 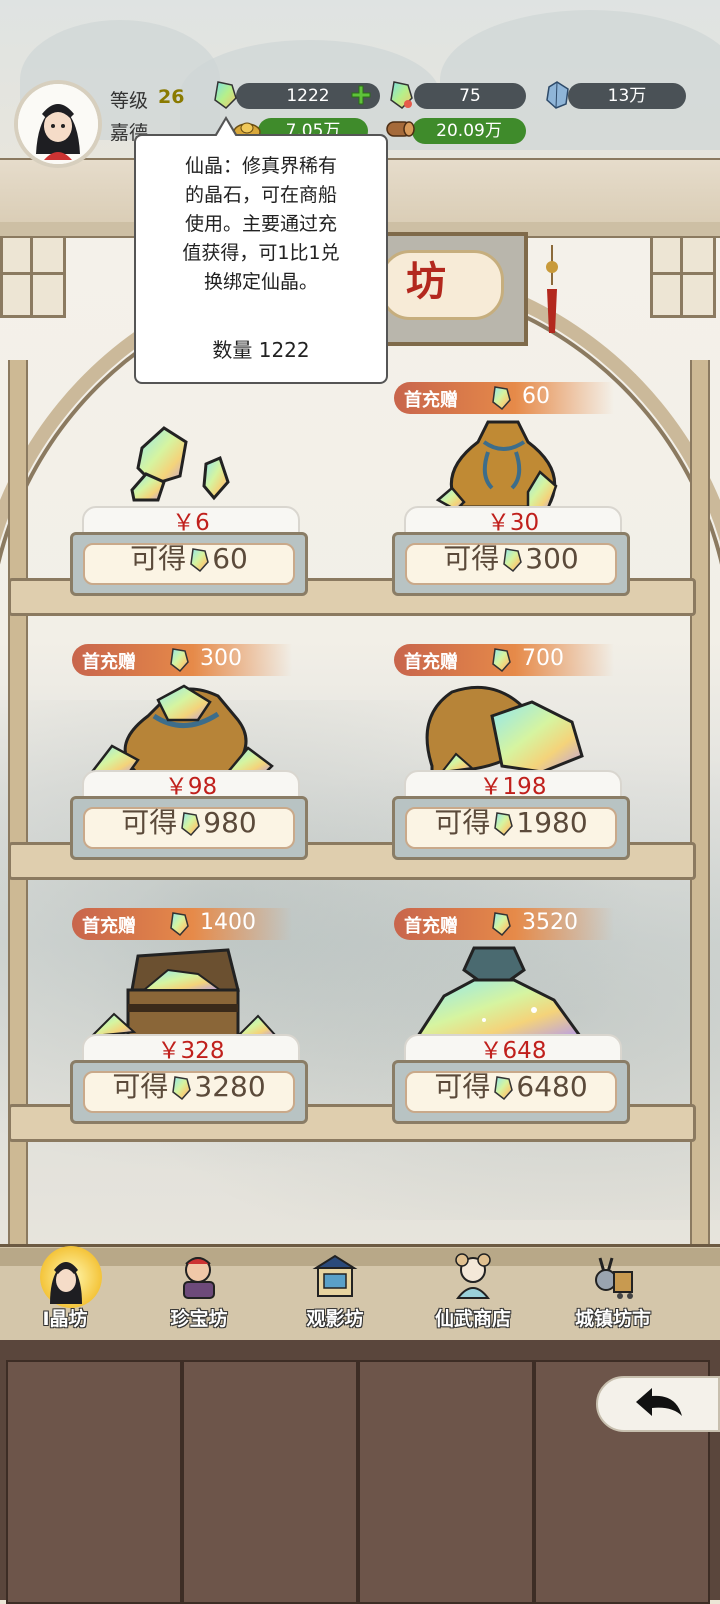 I want to click on nav-tab-town-market: 城镇坊市, so click(x=613, y=1292).